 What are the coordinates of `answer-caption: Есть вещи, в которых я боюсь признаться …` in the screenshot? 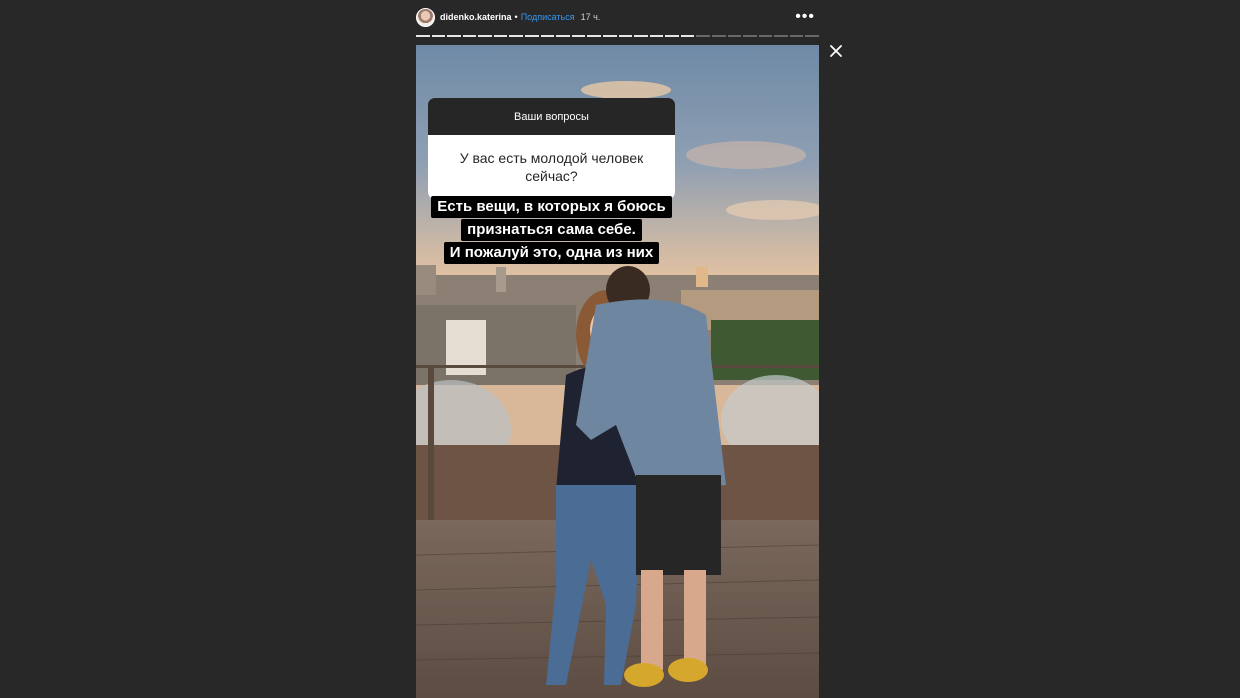 It's located at (551, 230).